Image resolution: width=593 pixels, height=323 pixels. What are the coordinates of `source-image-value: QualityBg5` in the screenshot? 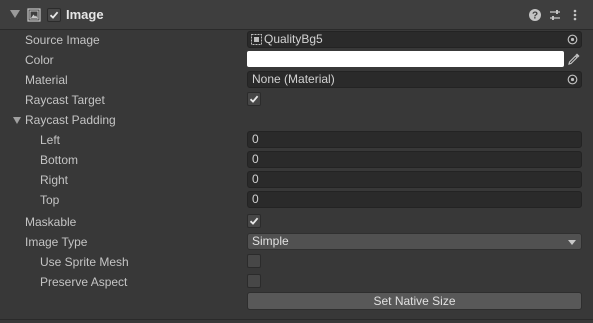 It's located at (293, 39).